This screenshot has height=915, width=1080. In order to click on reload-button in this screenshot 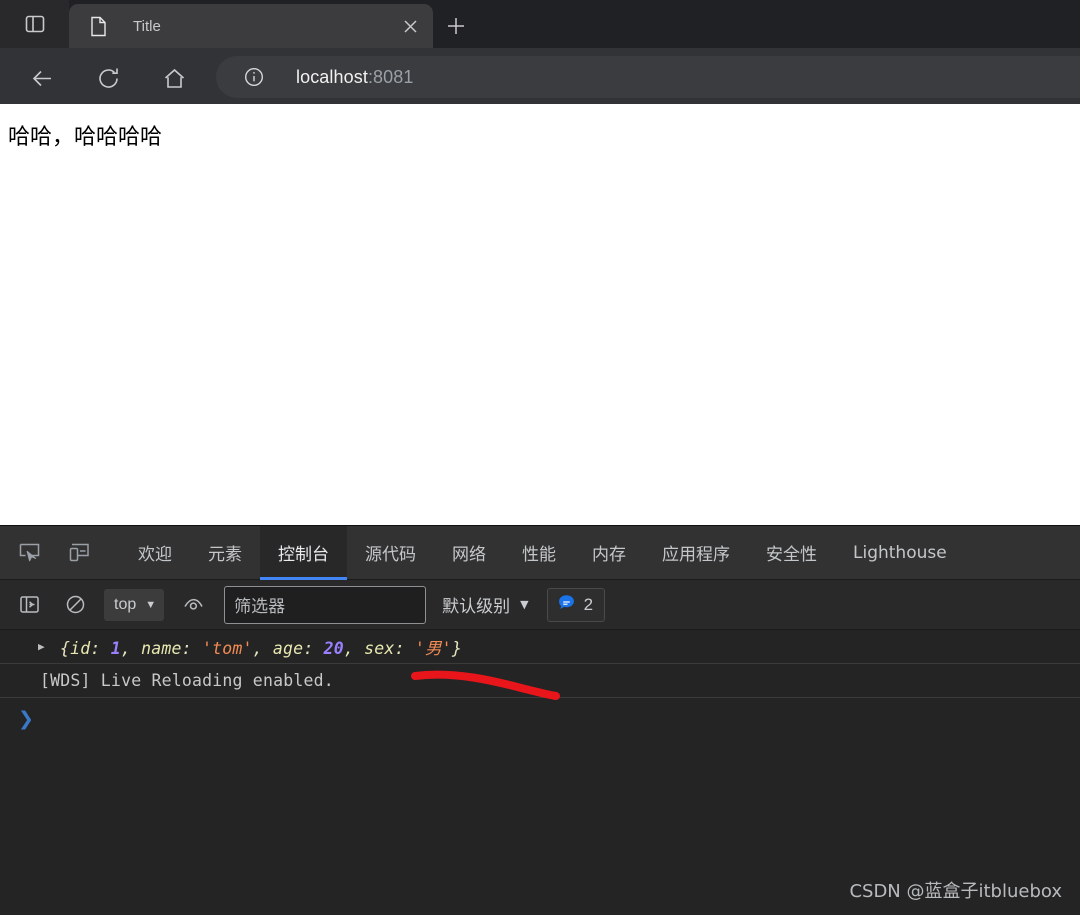, I will do `click(108, 78)`.